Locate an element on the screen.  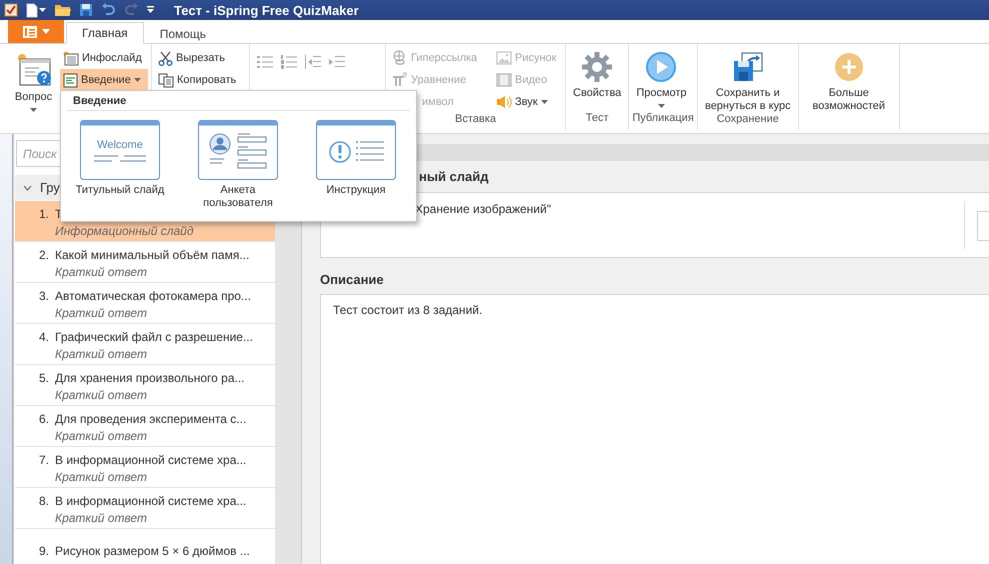
group-label: Сохранение is located at coordinates (748, 120).